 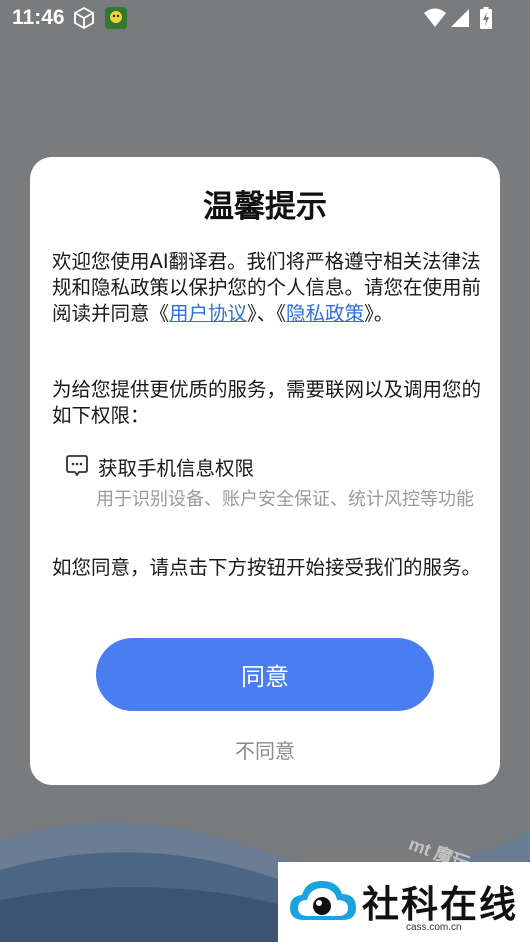 What do you see at coordinates (84, 18) in the screenshot?
I see `cube-icon` at bounding box center [84, 18].